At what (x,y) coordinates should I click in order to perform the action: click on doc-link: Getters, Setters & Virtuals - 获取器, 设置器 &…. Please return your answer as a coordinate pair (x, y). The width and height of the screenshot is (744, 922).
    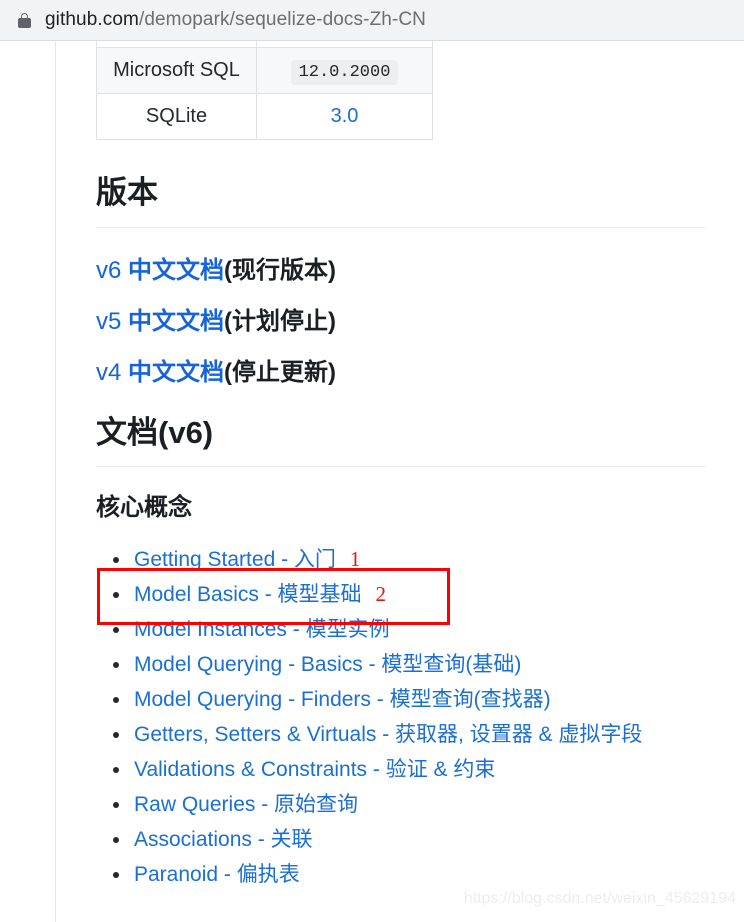
    Looking at the image, I should click on (388, 734).